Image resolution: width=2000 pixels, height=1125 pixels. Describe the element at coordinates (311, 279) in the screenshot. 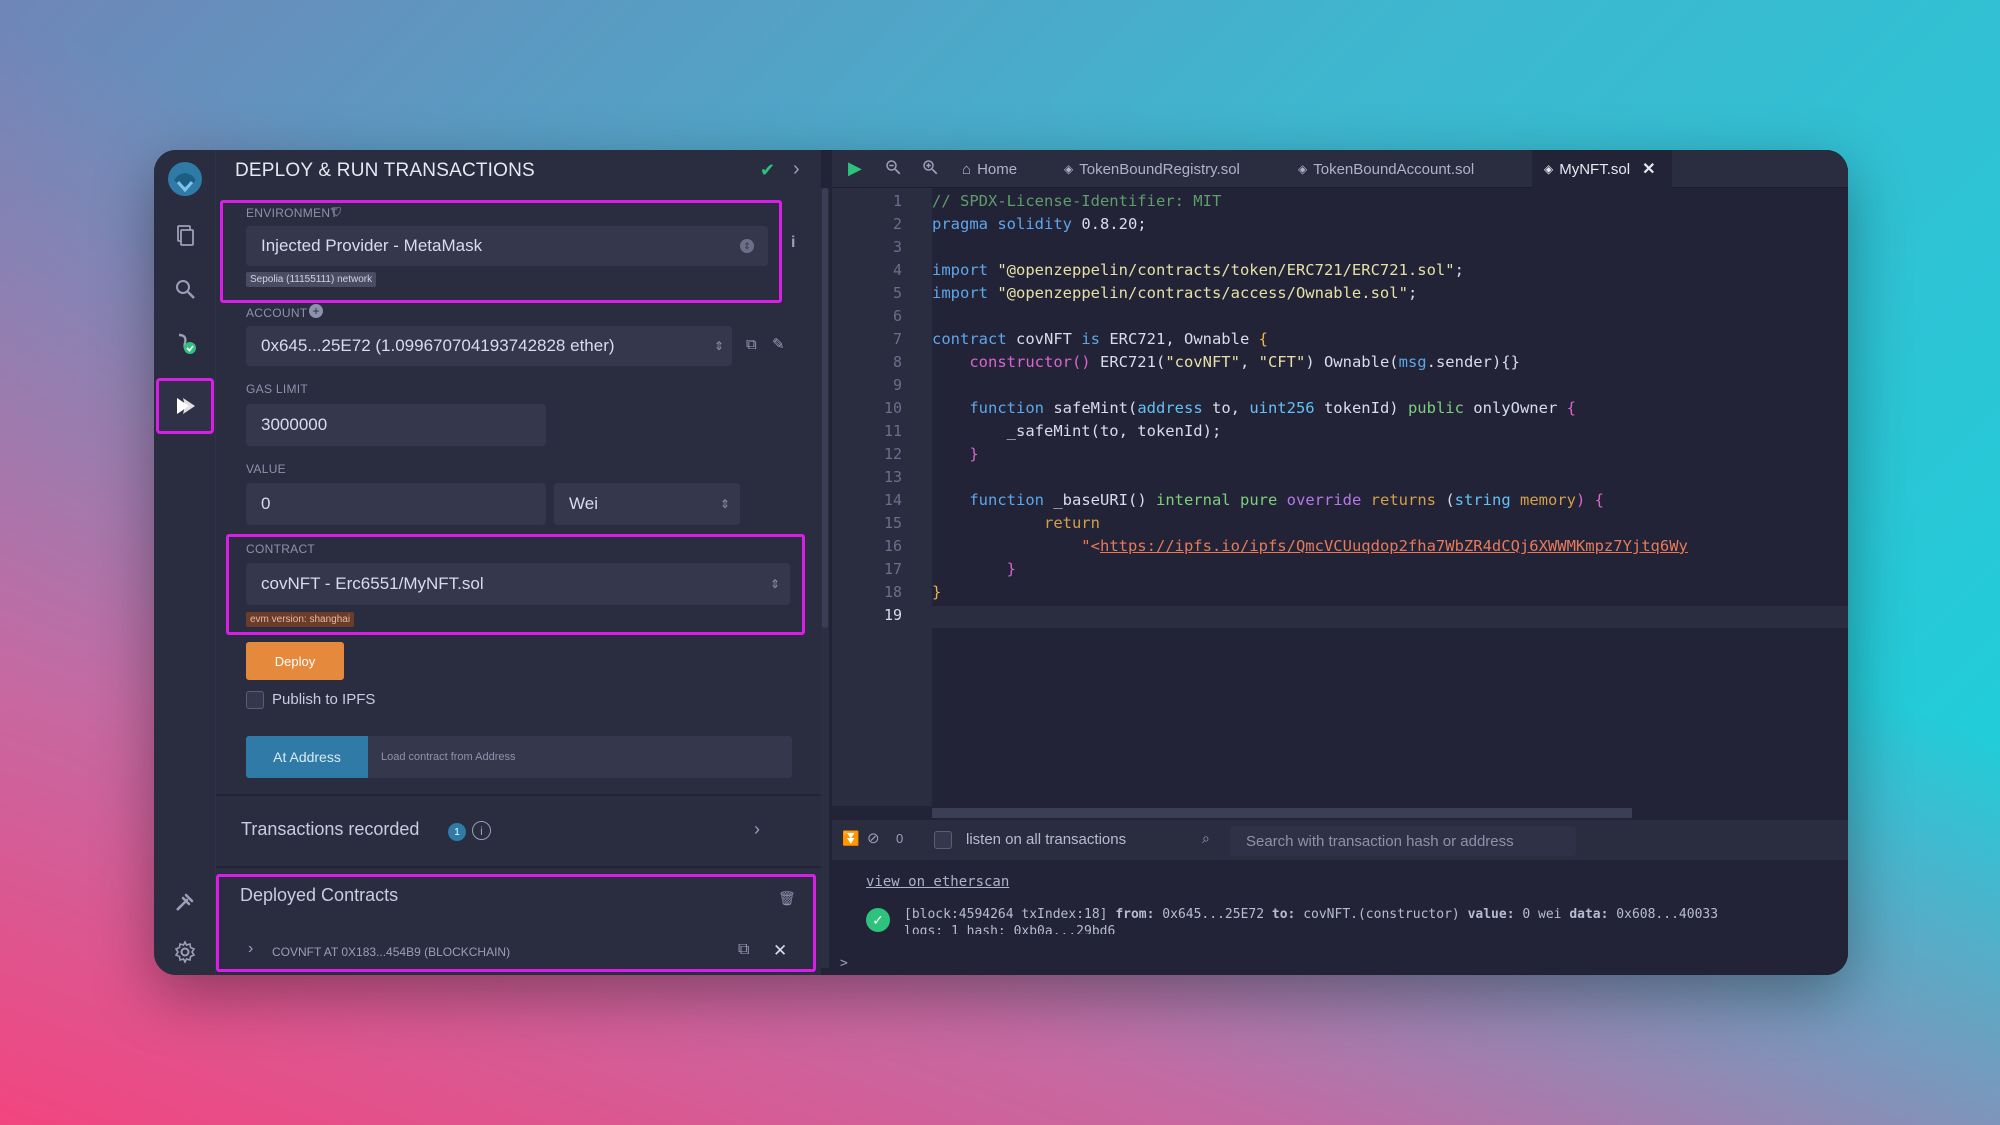

I see `network-badge: Sepolia (11155111) network` at that location.